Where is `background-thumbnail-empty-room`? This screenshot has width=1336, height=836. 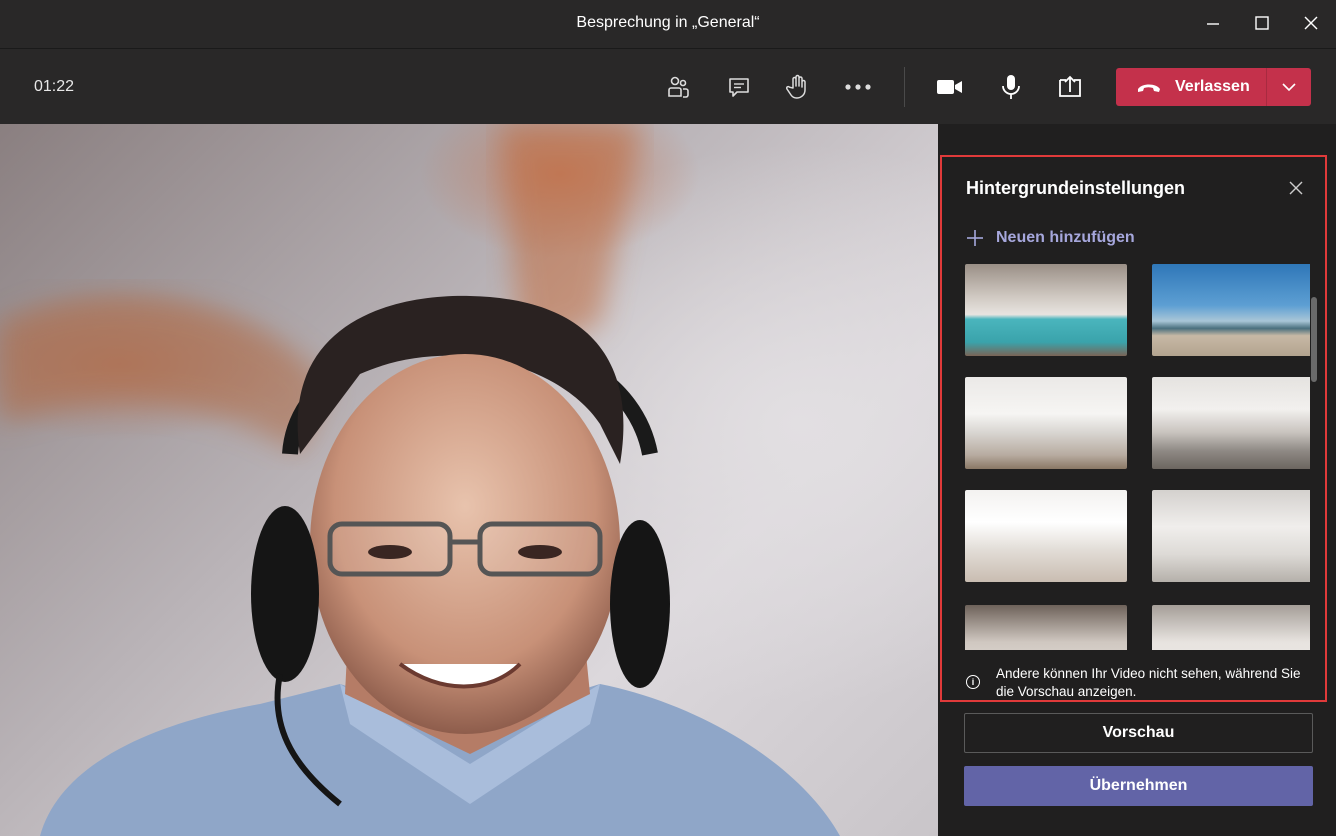 background-thumbnail-empty-room is located at coordinates (1231, 536).